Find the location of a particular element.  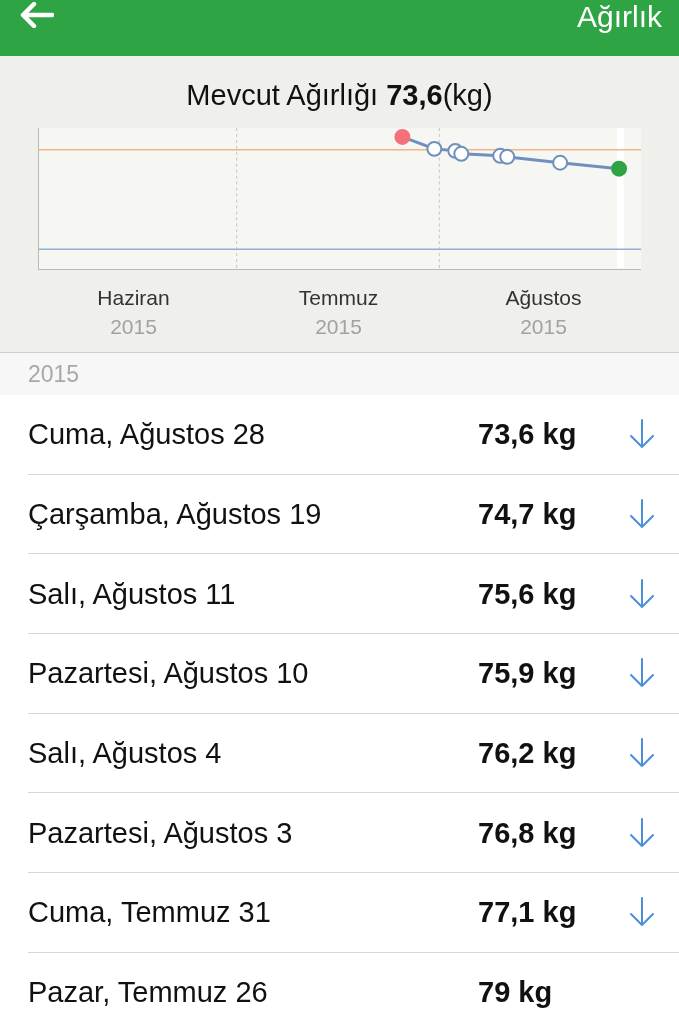

entry-date: Salı, Ağustos 4 is located at coordinates (125, 753).